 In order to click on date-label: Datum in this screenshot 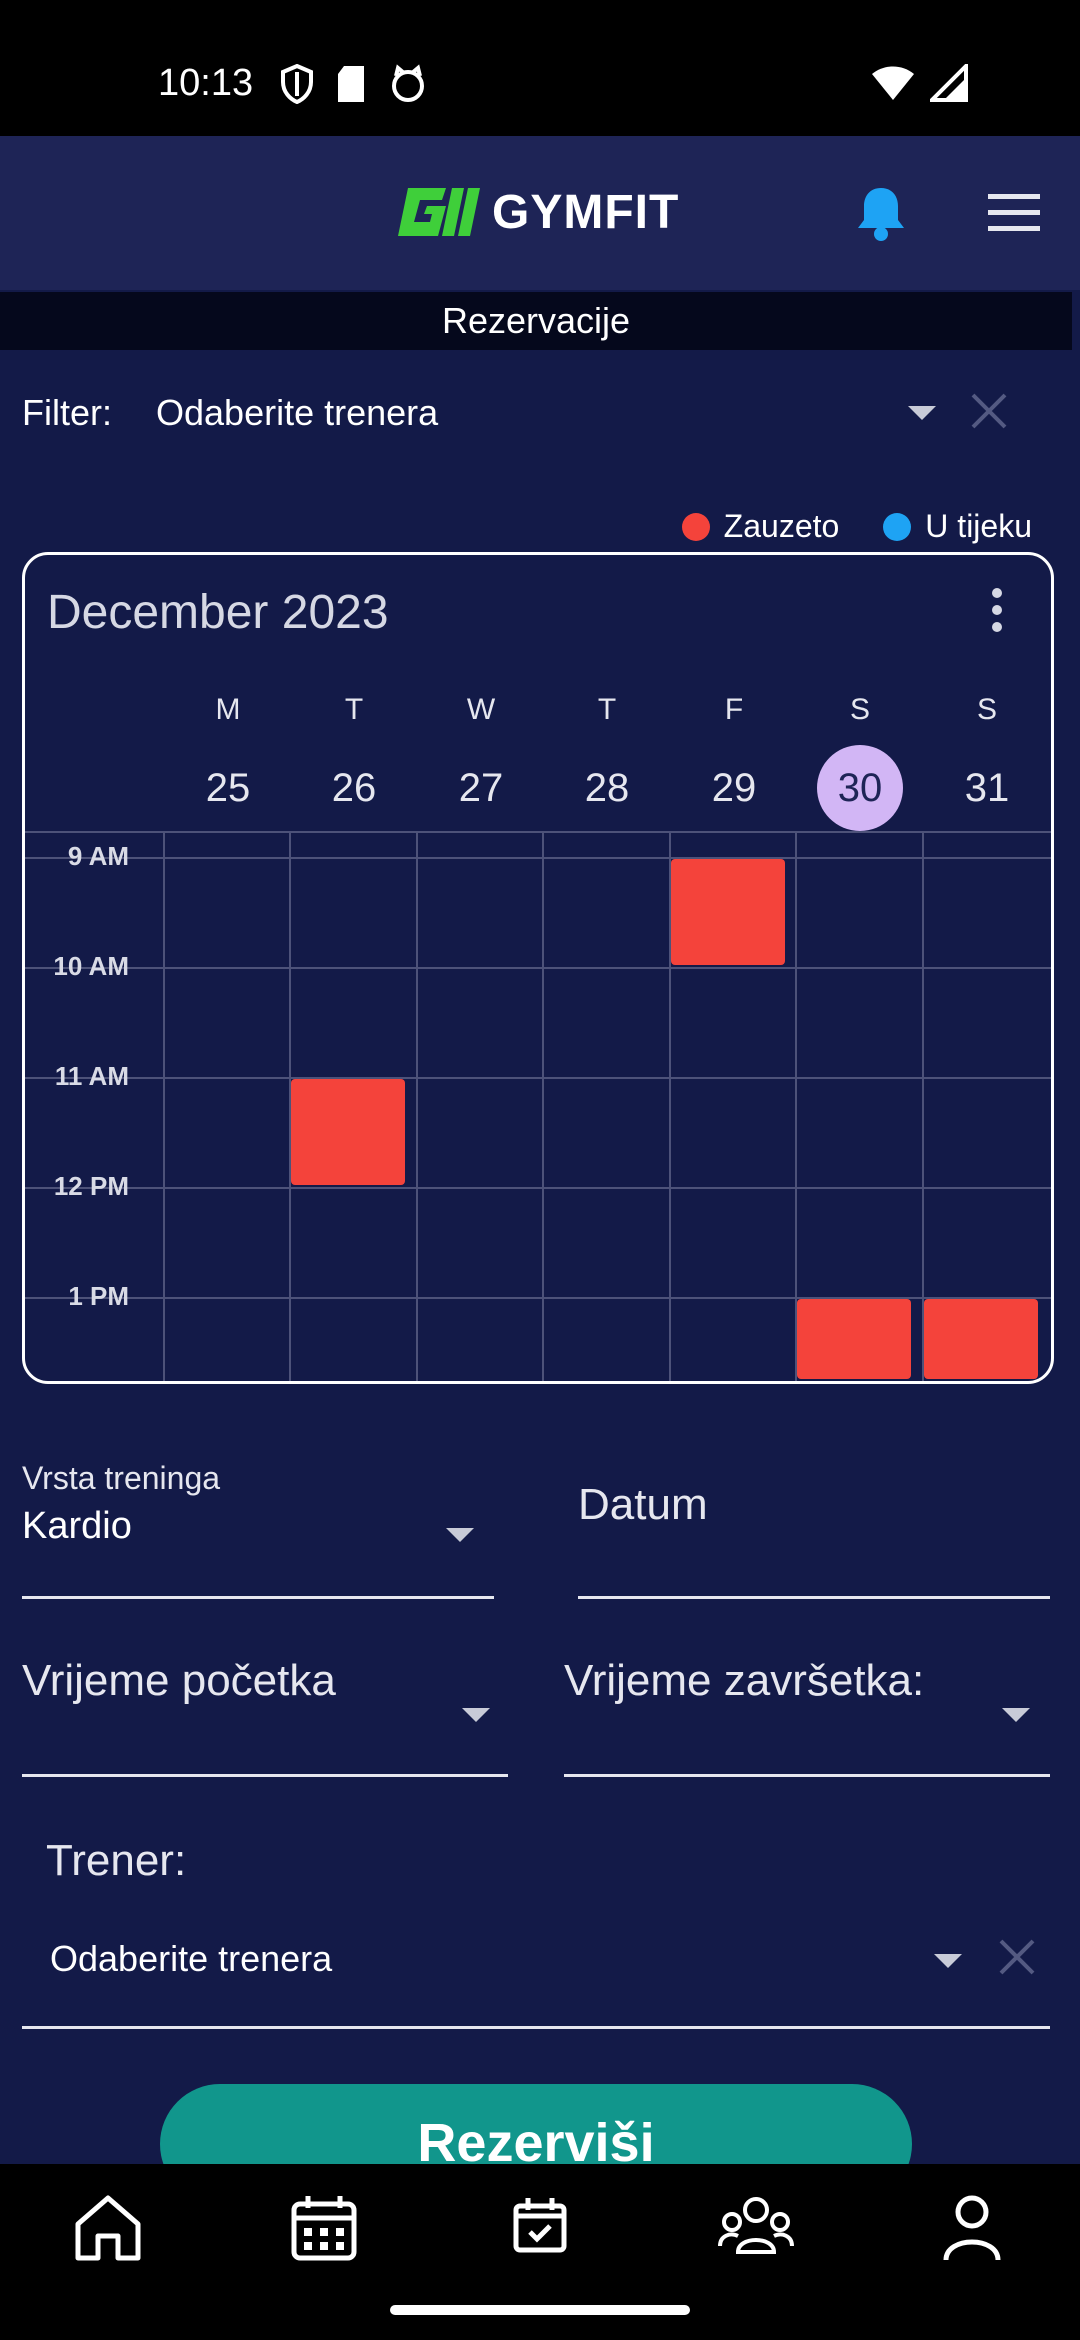, I will do `click(643, 1504)`.